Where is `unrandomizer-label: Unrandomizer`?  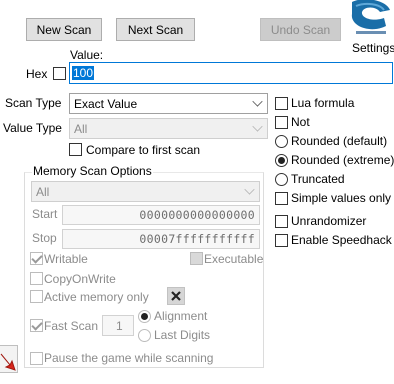
unrandomizer-label: Unrandomizer is located at coordinates (329, 221).